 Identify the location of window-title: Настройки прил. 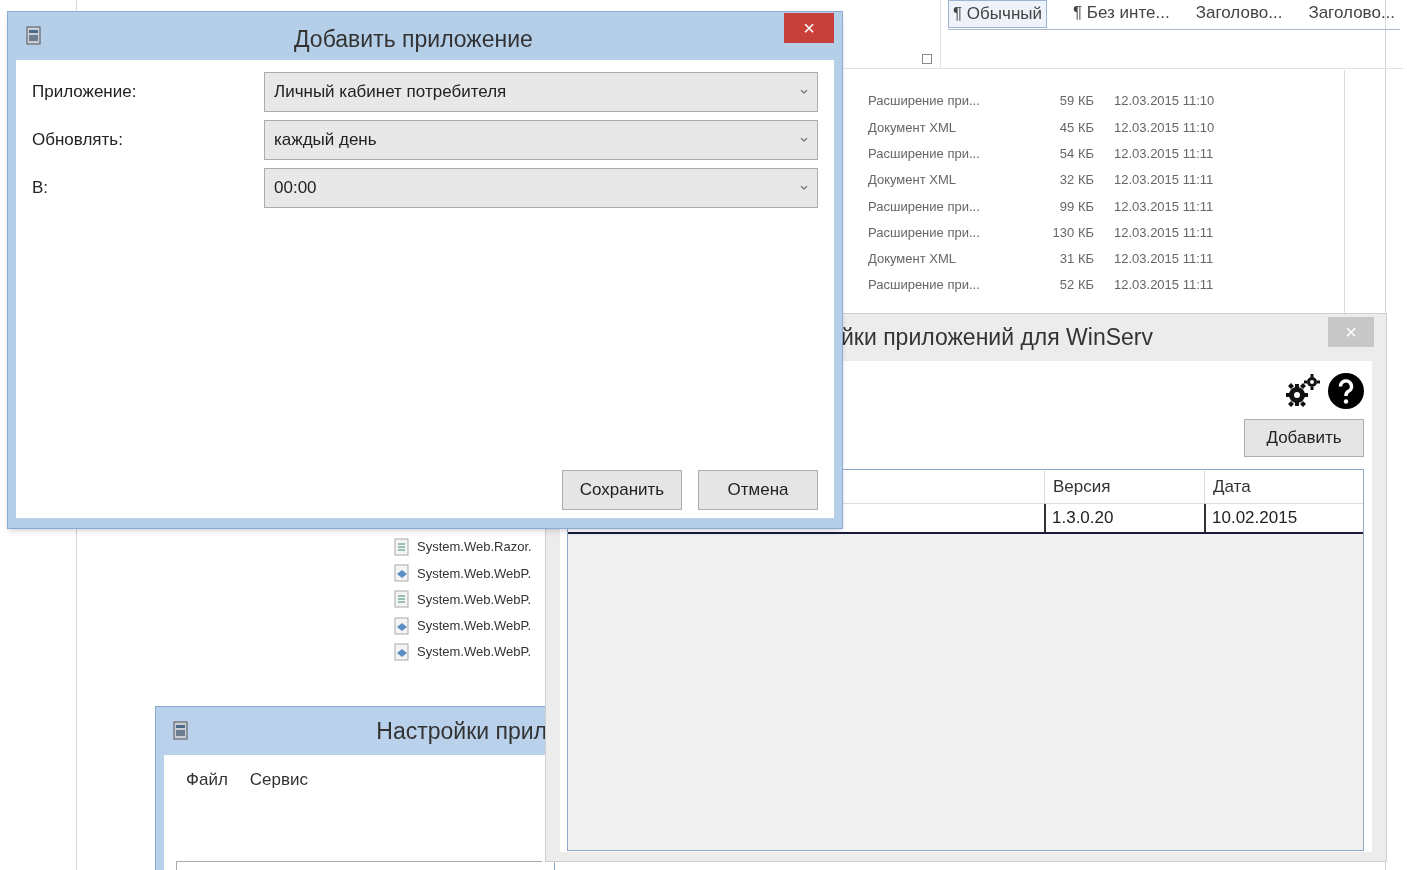
(461, 731).